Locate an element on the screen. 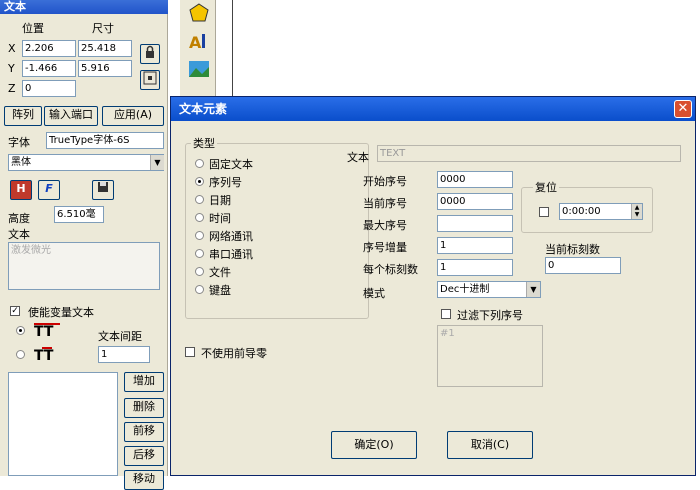 The width and height of the screenshot is (700, 490). move-down-button: 后移 is located at coordinates (144, 456).